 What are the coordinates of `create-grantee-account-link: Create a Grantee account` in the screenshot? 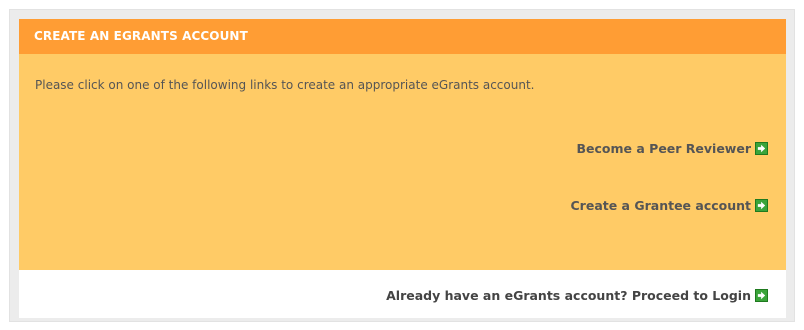 It's located at (669, 205).